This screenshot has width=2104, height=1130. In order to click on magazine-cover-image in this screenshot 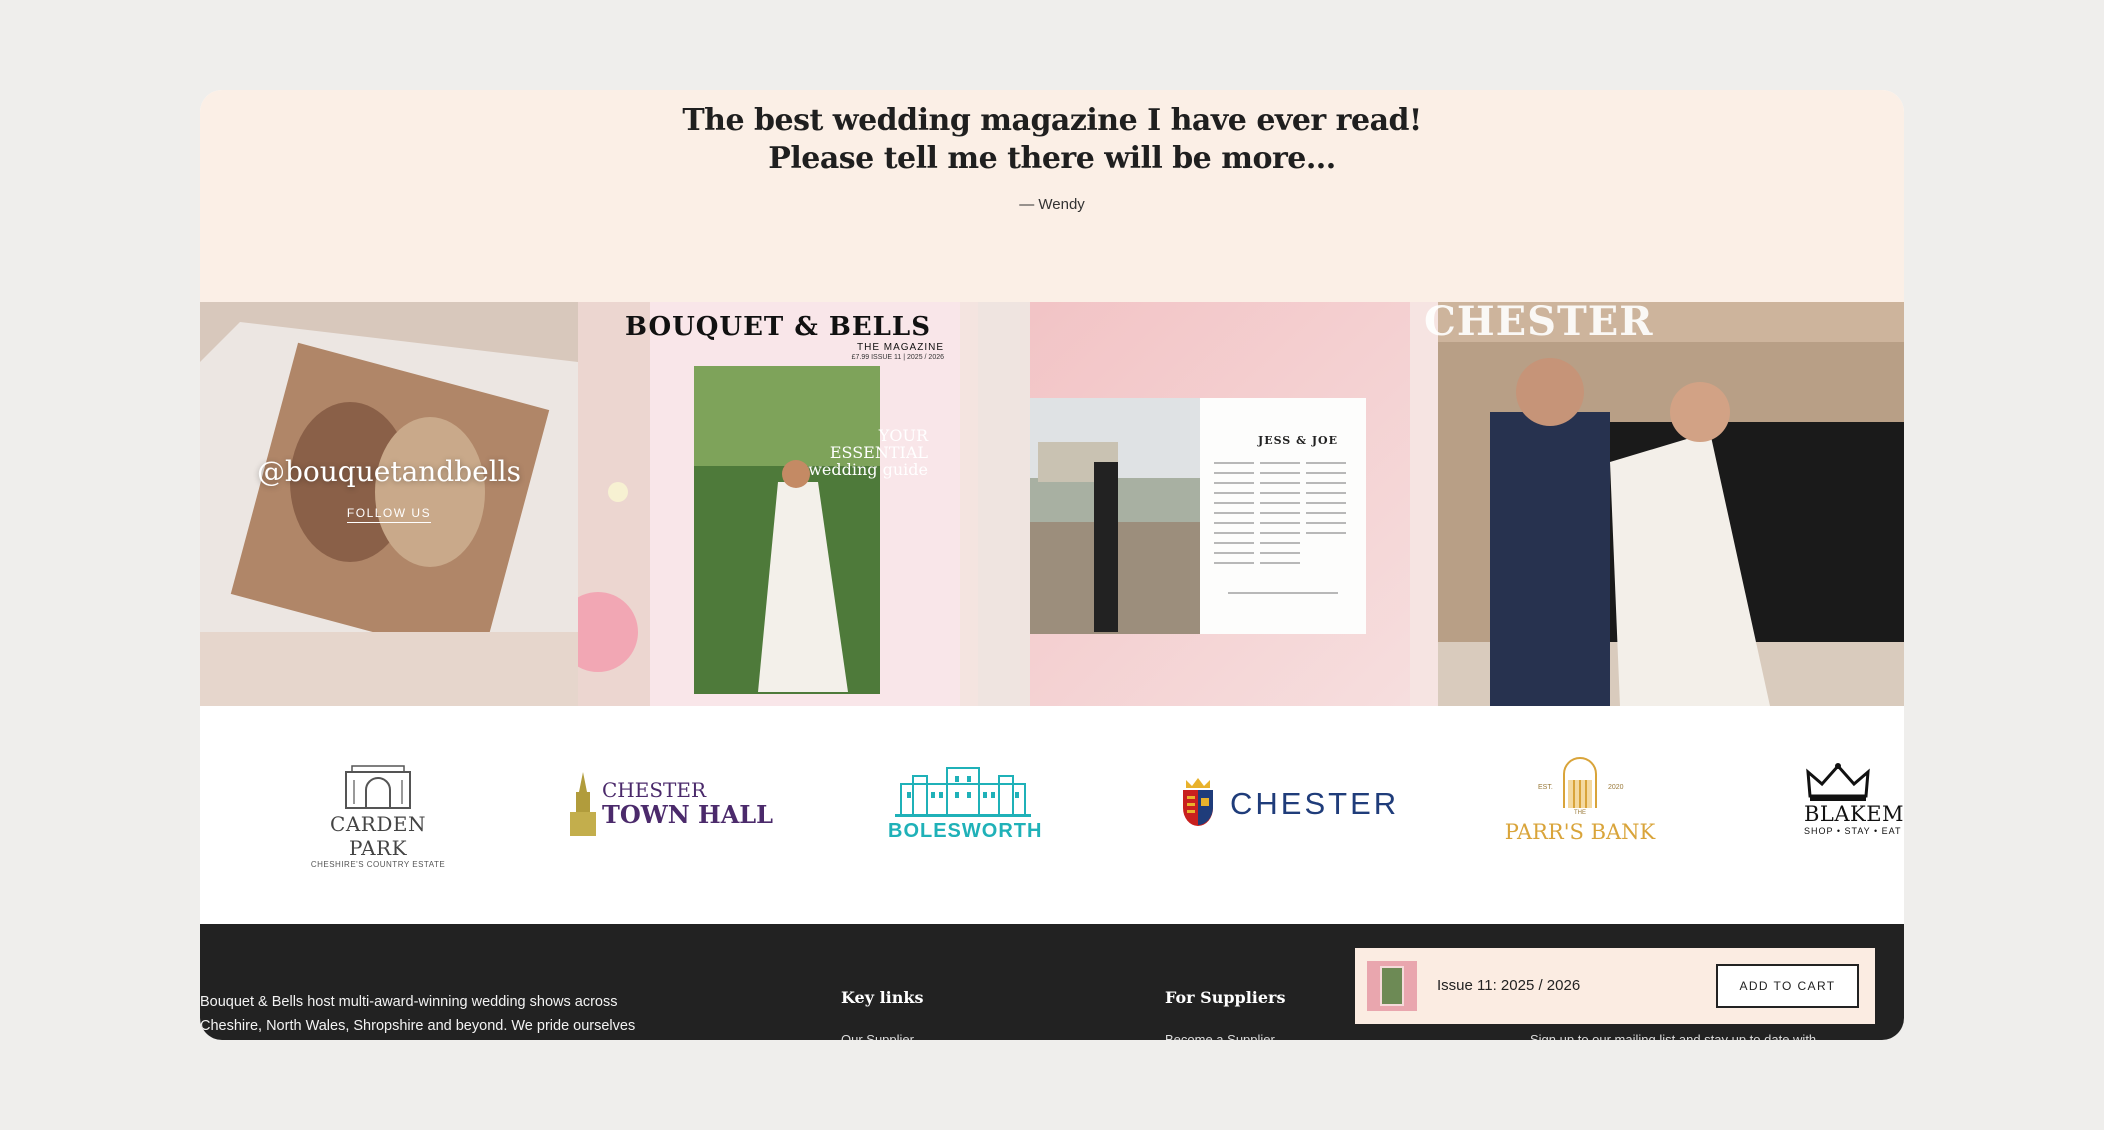, I will do `click(778, 504)`.